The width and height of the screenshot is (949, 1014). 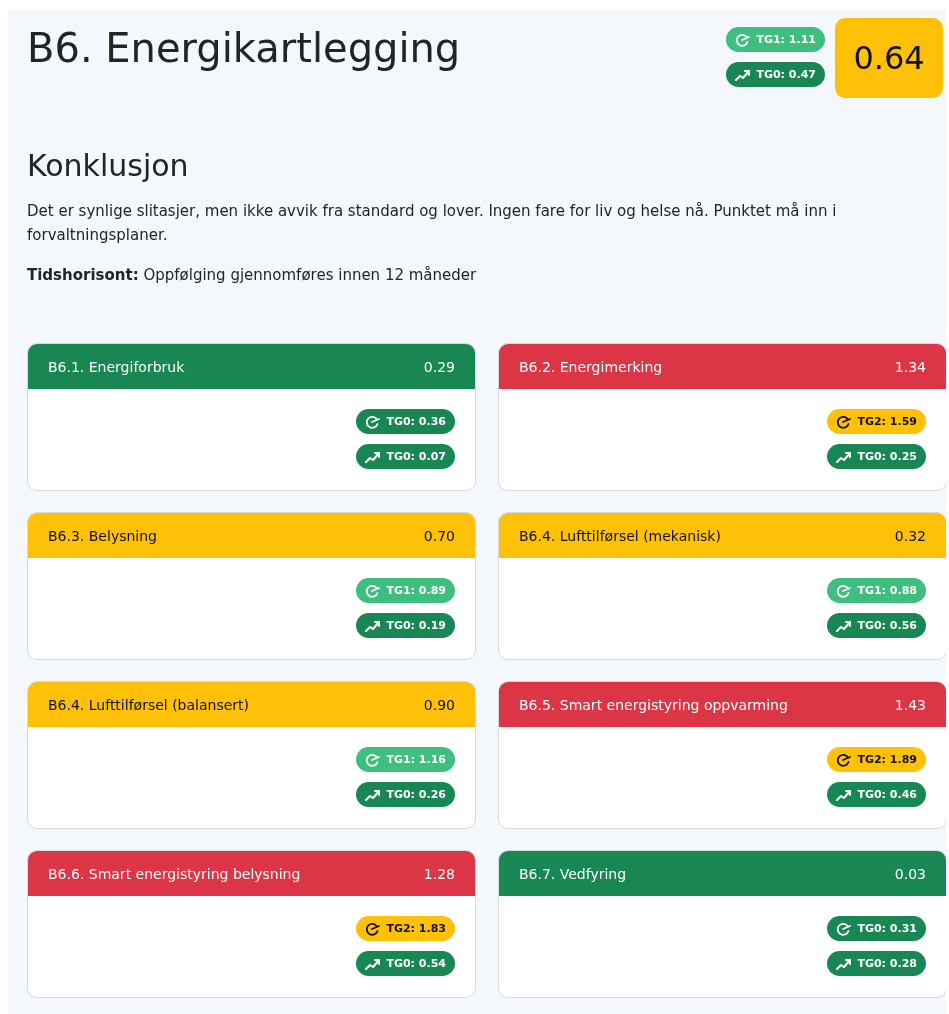 What do you see at coordinates (910, 366) in the screenshot?
I see `card-value: 1.34` at bounding box center [910, 366].